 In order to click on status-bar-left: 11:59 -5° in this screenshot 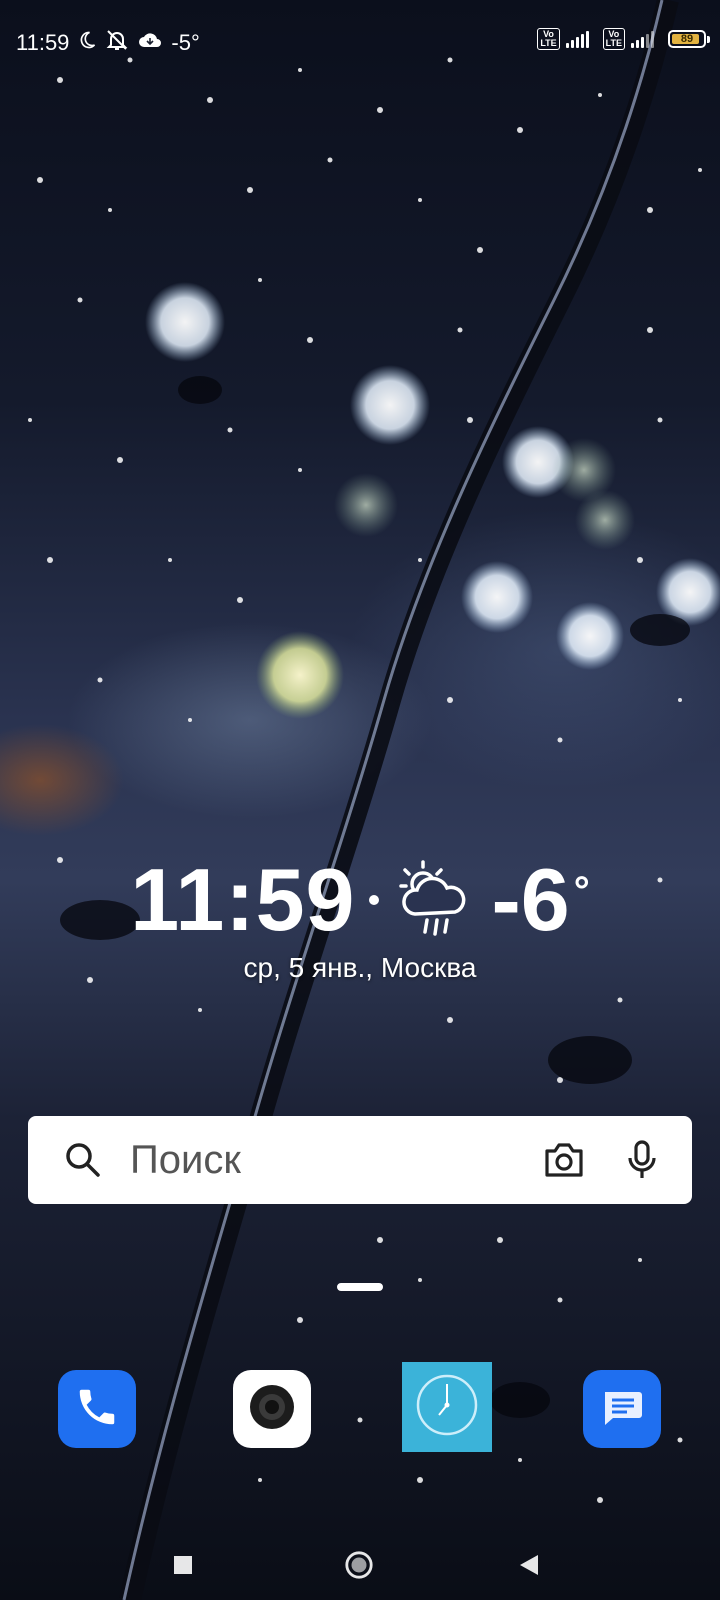, I will do `click(108, 43)`.